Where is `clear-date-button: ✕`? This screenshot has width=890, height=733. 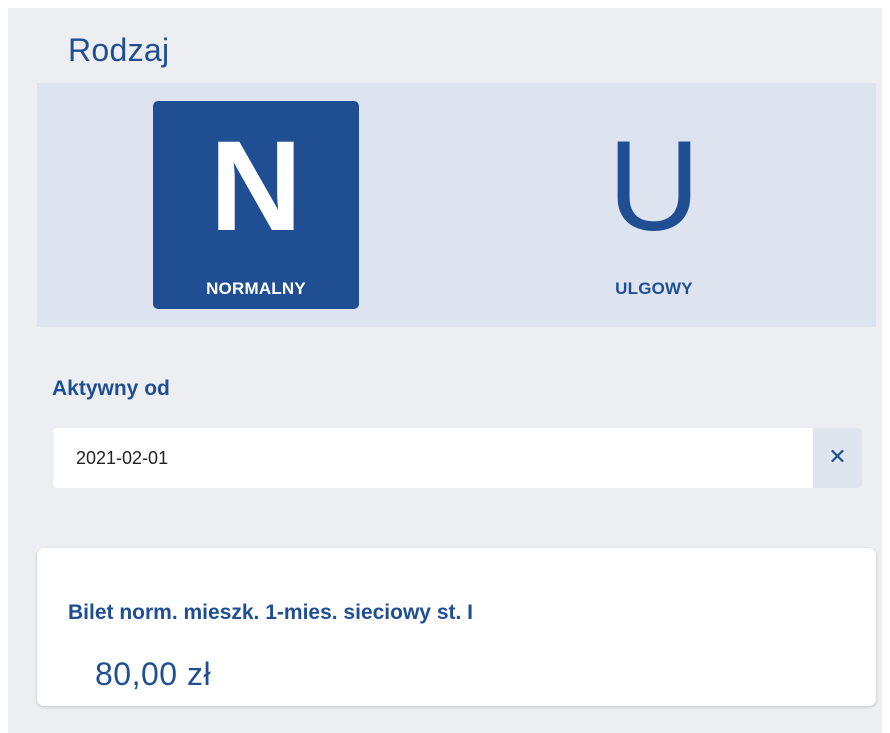
clear-date-button: ✕ is located at coordinates (837, 458).